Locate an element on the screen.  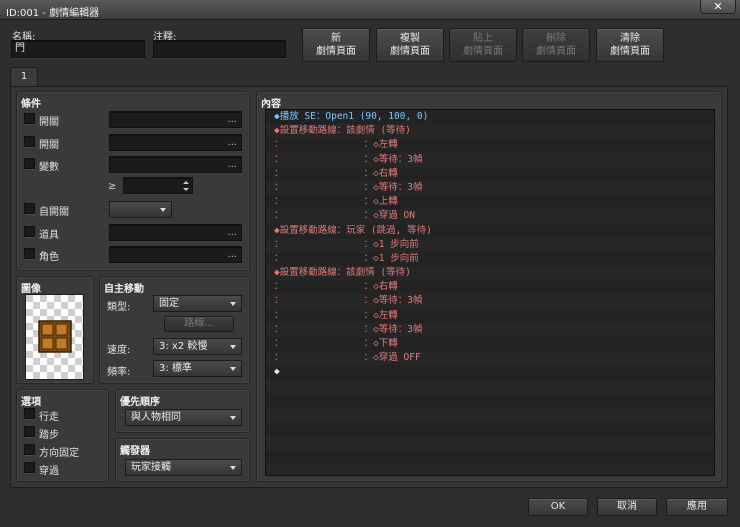
speed-dropdown: 3: x2 較慢 is located at coordinates (197, 346).